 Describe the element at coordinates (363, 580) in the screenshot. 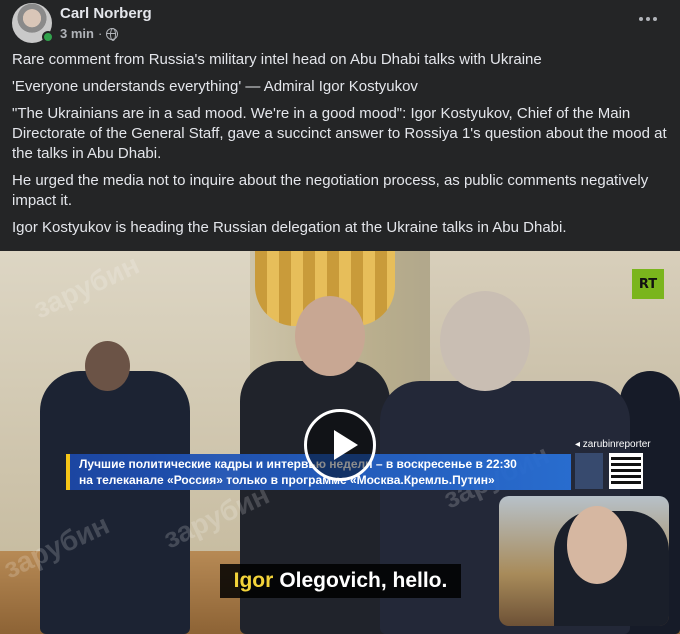

I see `subtitle-text: Olegovich, hello.` at that location.